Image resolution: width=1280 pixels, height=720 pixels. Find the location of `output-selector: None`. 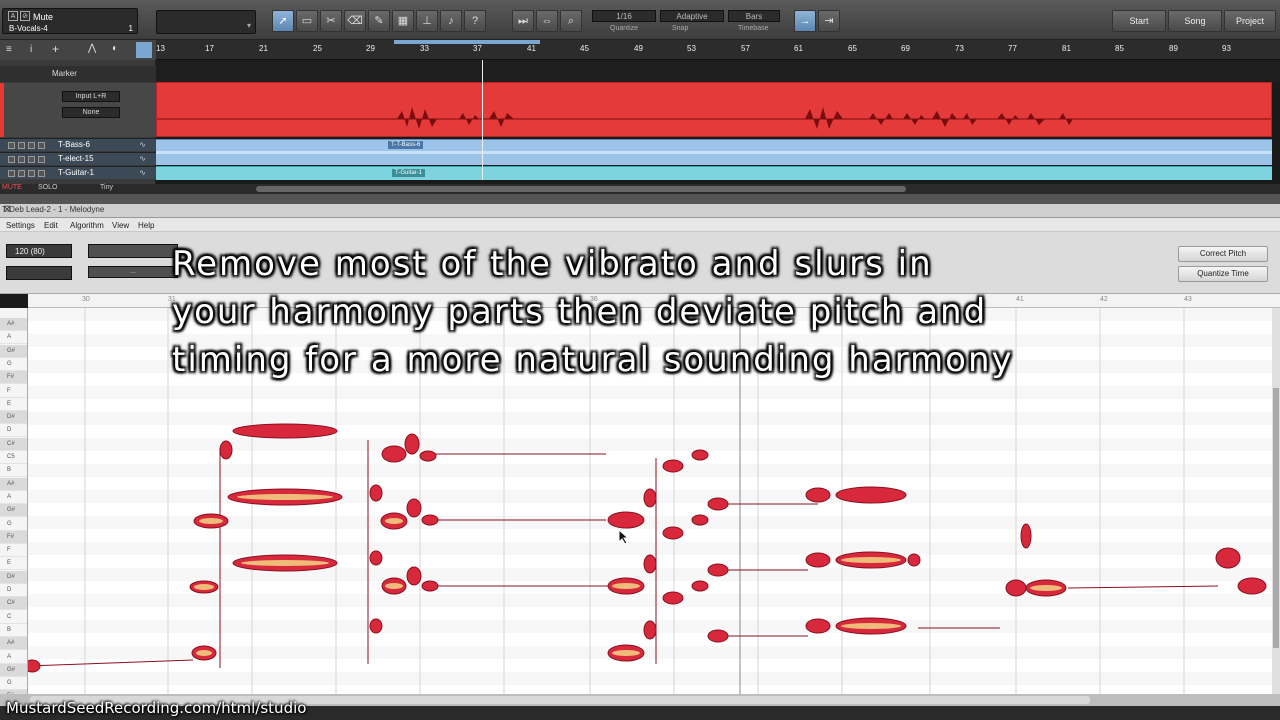

output-selector: None is located at coordinates (91, 112).